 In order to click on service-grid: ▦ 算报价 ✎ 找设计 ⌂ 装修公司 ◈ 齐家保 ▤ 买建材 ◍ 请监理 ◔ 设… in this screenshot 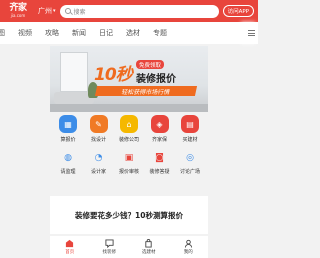, I will do `click(129, 145)`.